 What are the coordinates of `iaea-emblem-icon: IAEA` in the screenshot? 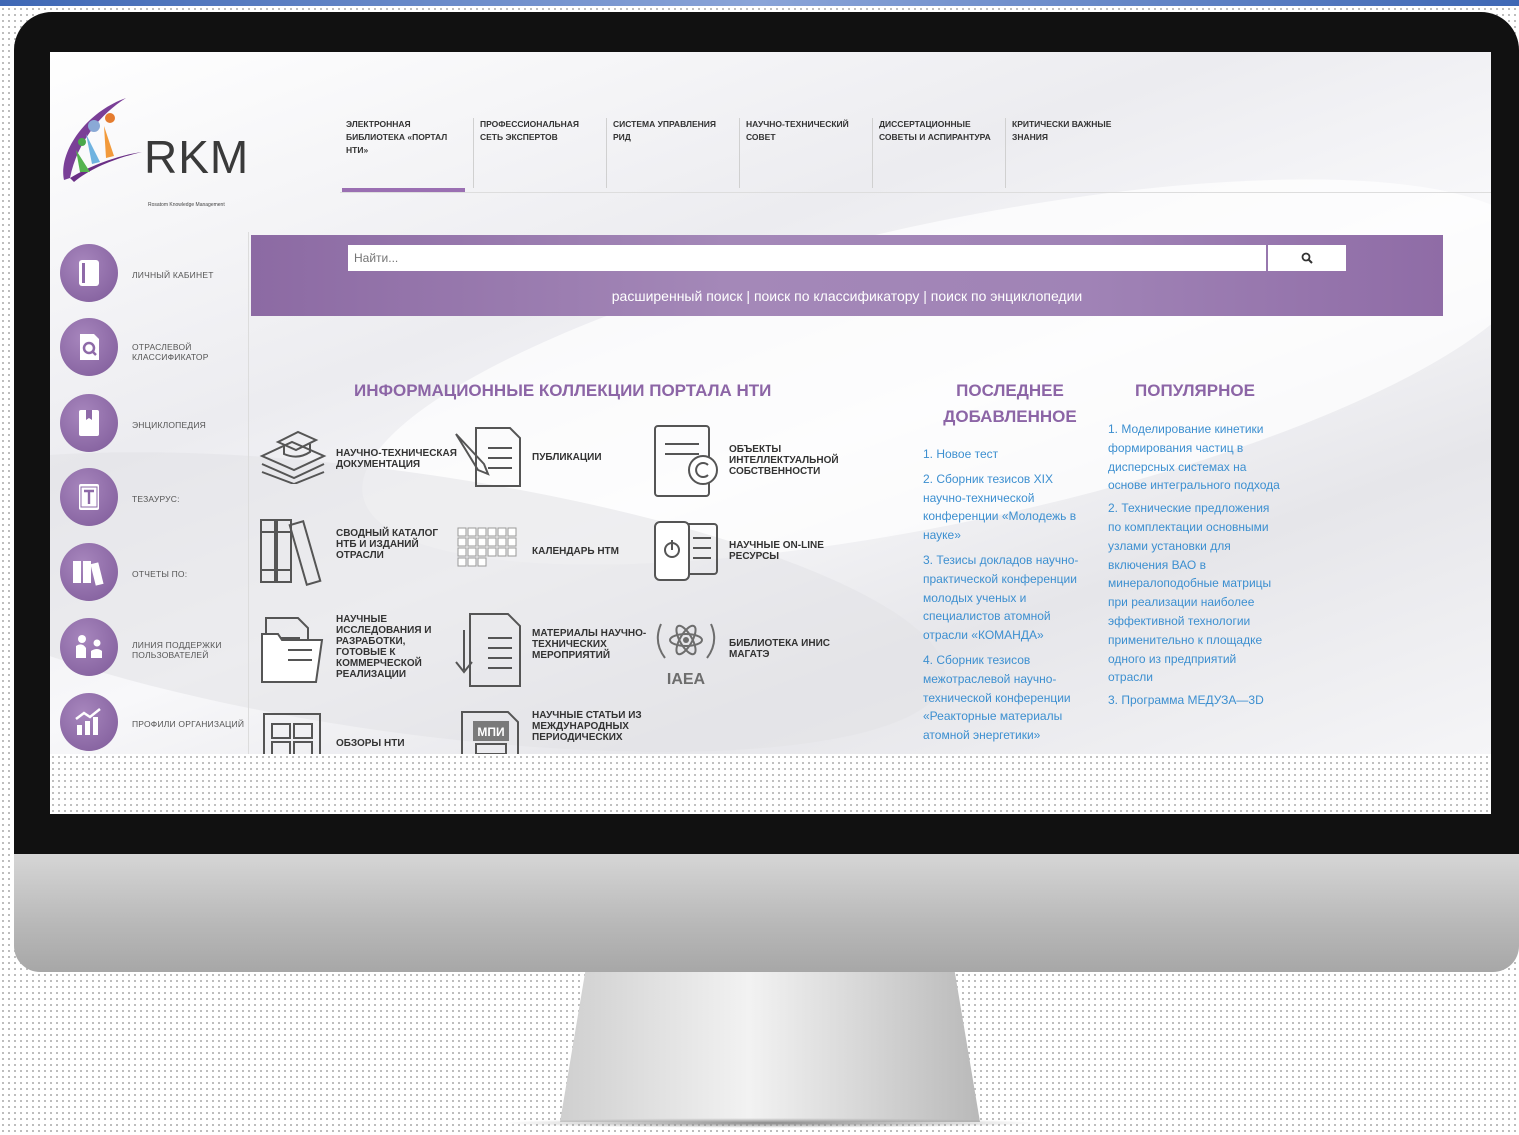 It's located at (686, 655).